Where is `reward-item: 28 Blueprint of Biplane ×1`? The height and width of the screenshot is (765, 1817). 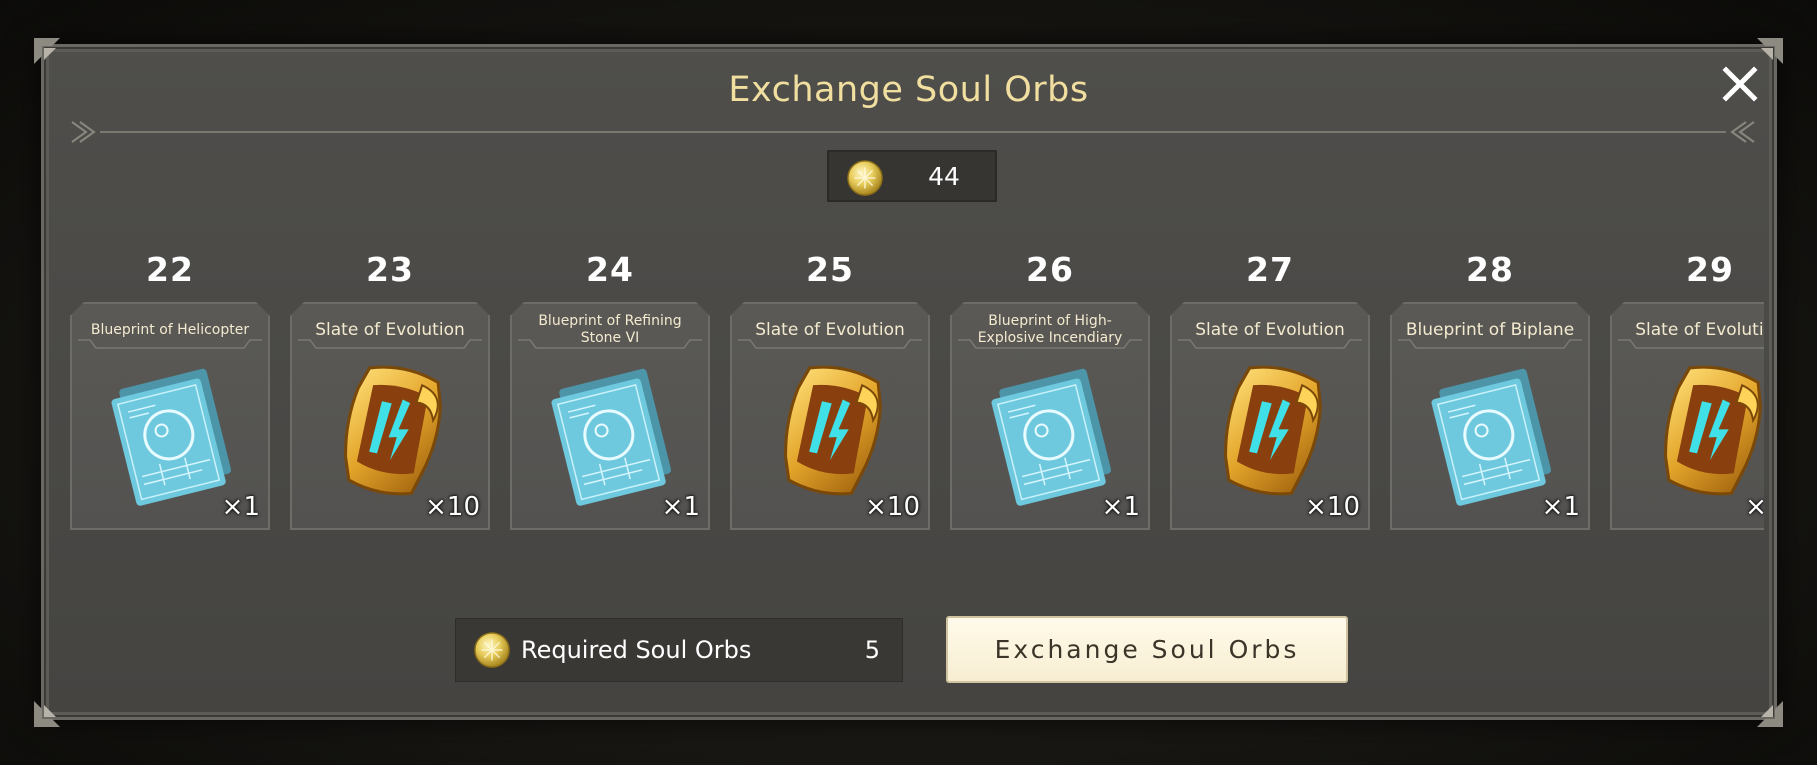 reward-item: 28 Blueprint of Biplane ×1 is located at coordinates (1490, 390).